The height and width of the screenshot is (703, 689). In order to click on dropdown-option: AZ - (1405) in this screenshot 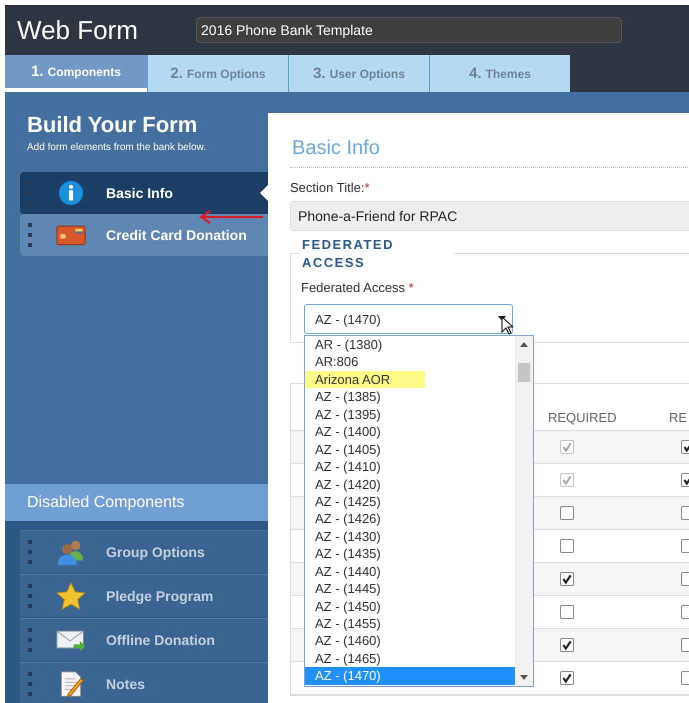, I will do `click(410, 449)`.